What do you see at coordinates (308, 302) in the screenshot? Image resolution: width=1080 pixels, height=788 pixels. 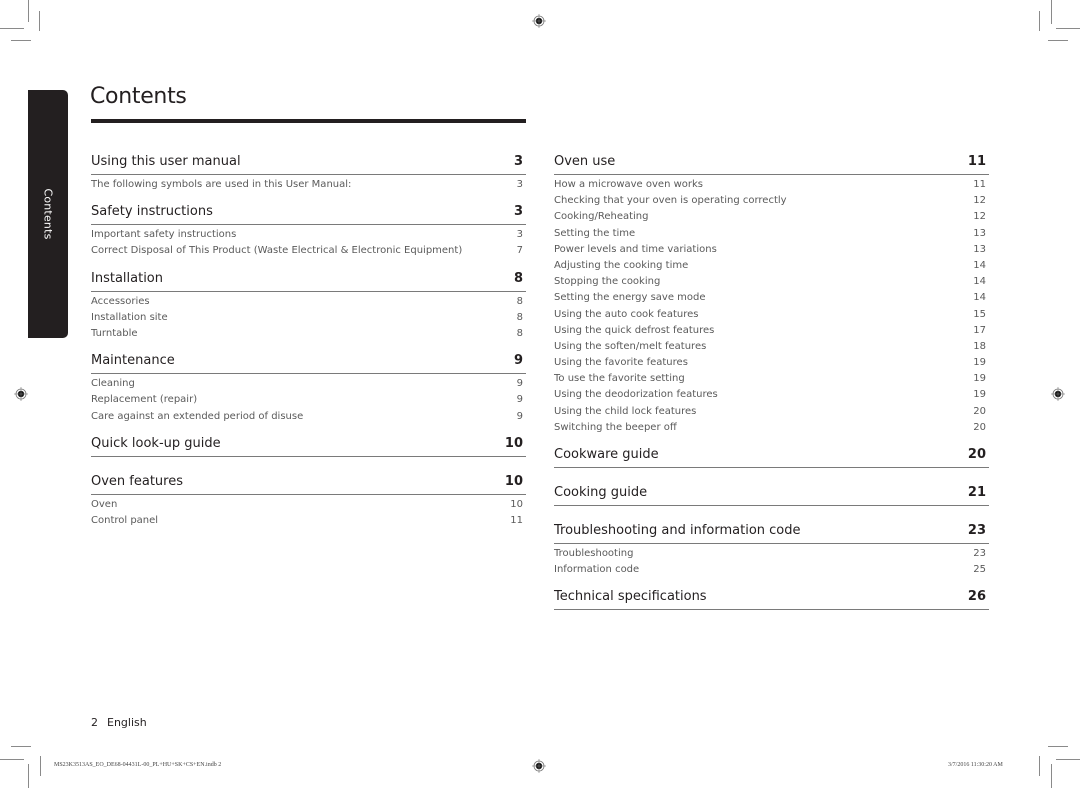 I see `toc-entry: Accessories 8` at bounding box center [308, 302].